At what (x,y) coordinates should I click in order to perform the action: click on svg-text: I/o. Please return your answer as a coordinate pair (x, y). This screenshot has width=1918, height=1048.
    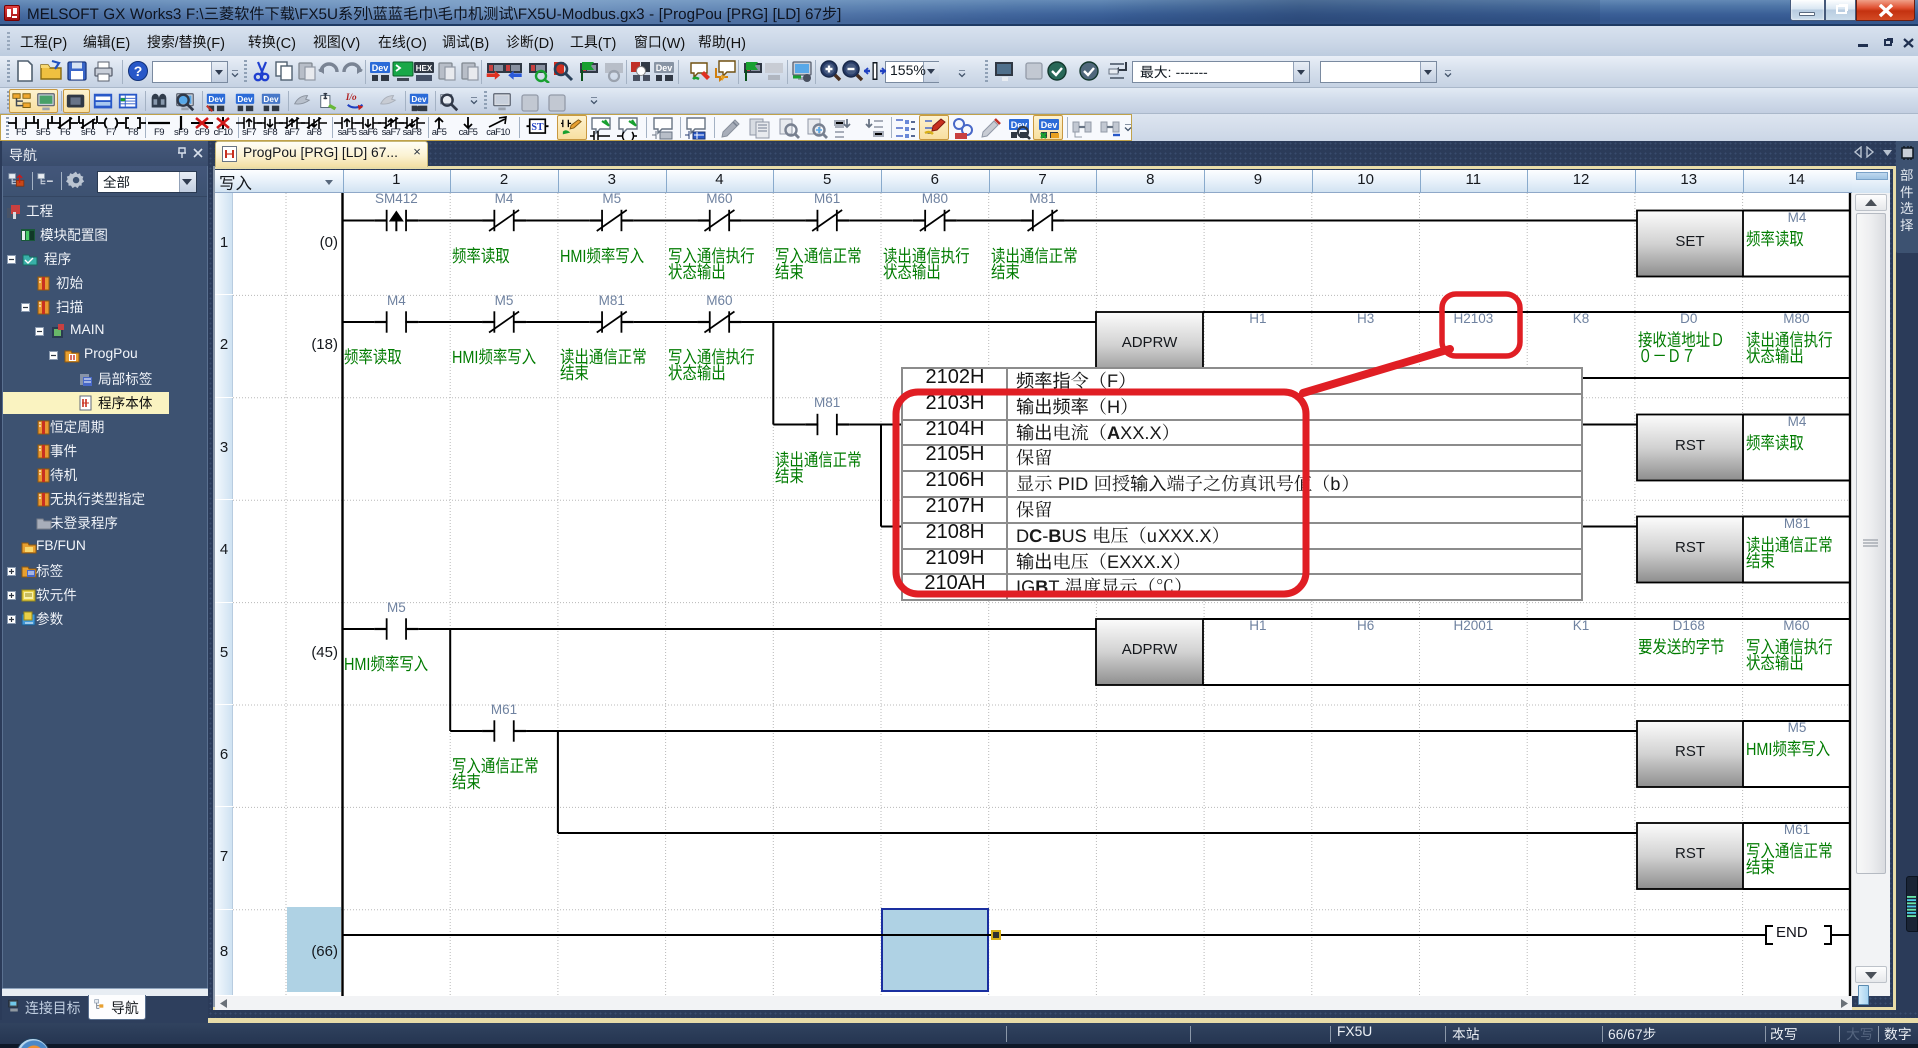
    Looking at the image, I should click on (351, 97).